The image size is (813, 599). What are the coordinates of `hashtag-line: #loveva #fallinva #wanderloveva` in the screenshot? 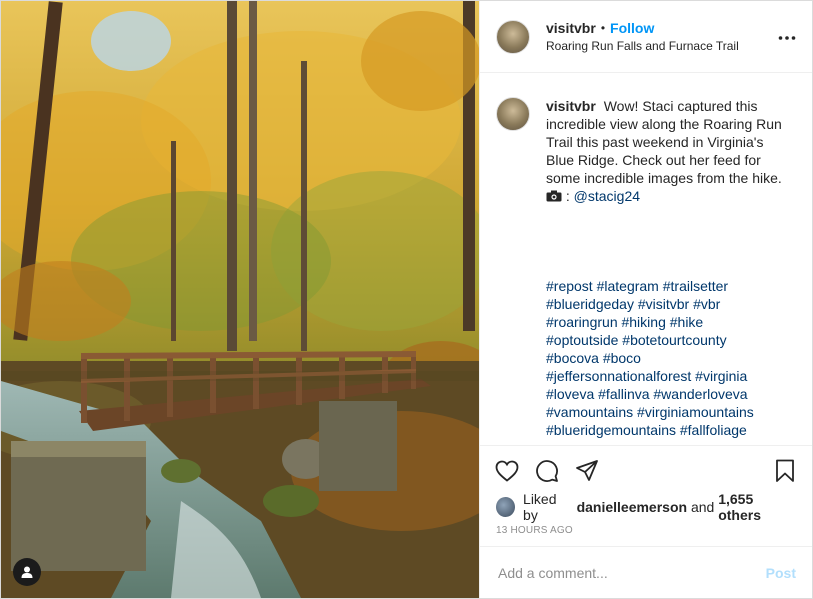 It's located at (666, 394).